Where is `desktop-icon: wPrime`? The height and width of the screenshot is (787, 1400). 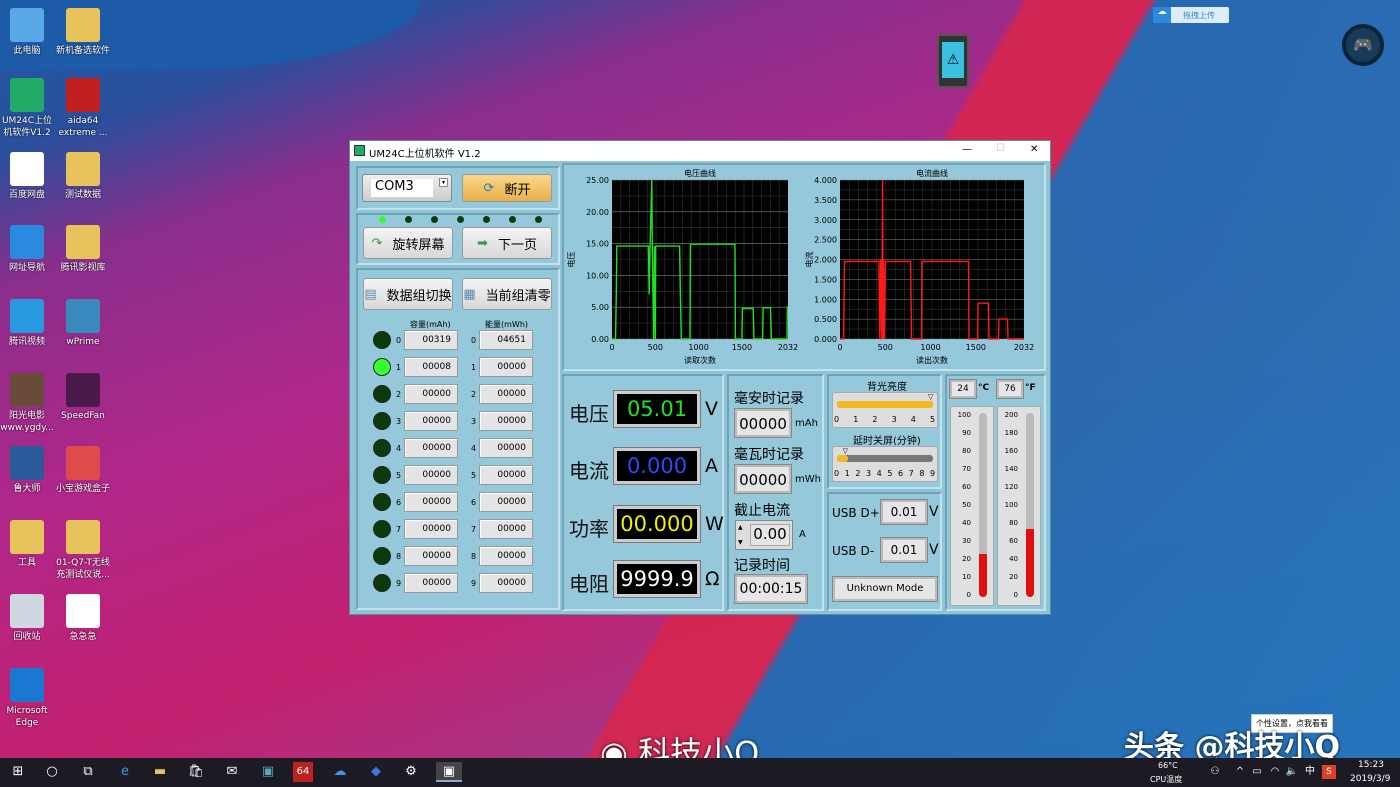 desktop-icon: wPrime is located at coordinates (83, 323).